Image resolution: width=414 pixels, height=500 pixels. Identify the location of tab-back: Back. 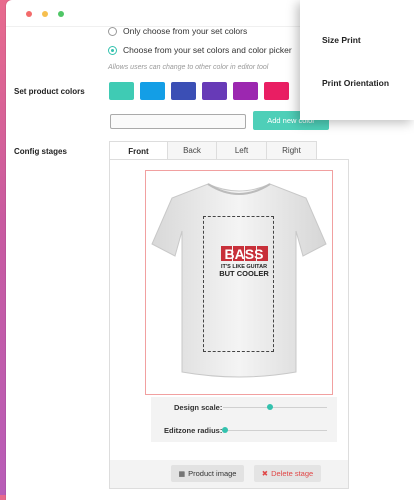
(192, 150).